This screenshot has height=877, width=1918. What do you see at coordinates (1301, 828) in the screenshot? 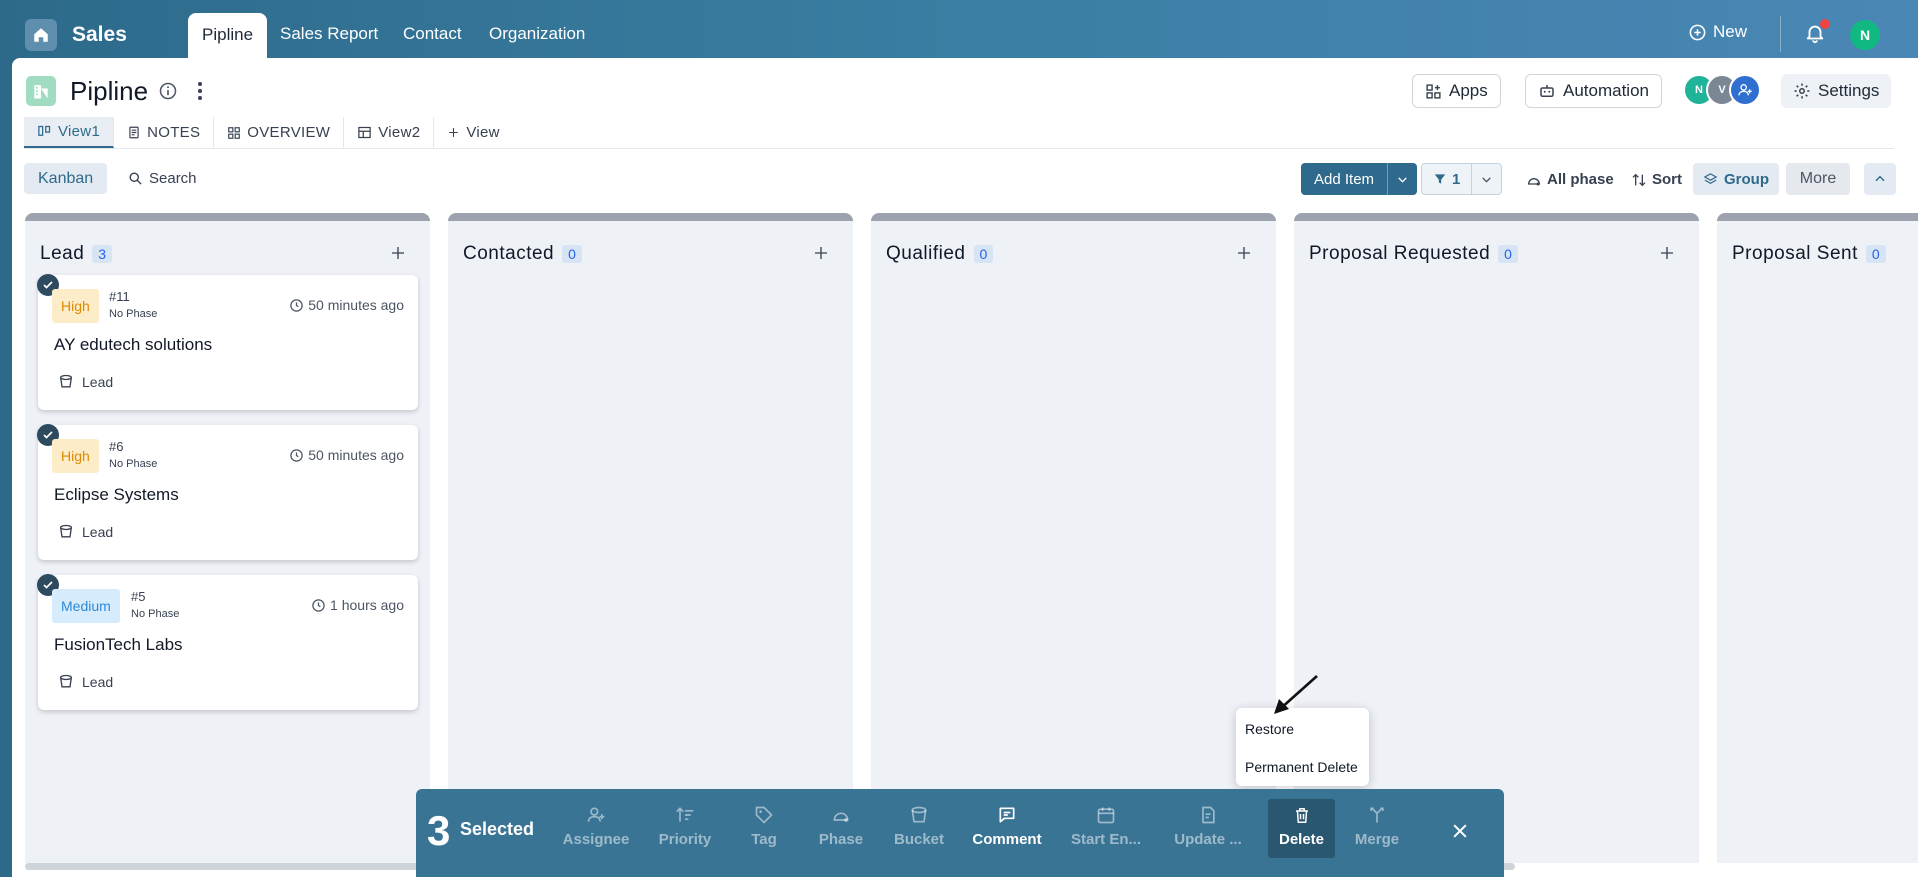
I see `delete-action: Delete` at bounding box center [1301, 828].